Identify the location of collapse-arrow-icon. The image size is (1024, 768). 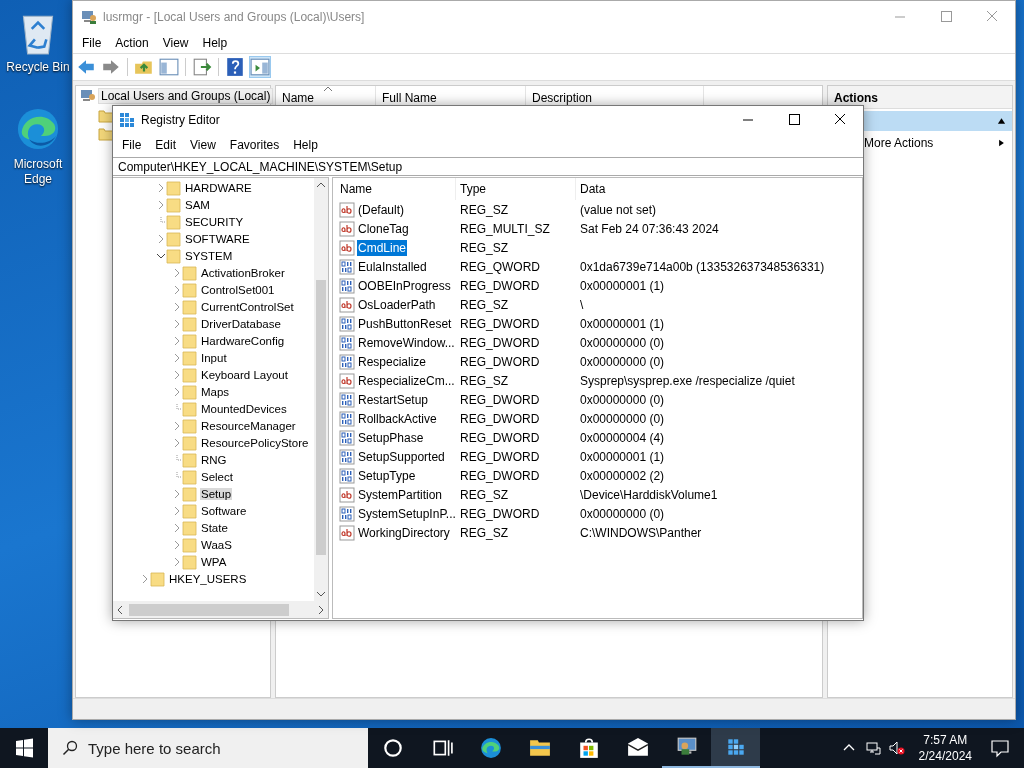
(1001, 121).